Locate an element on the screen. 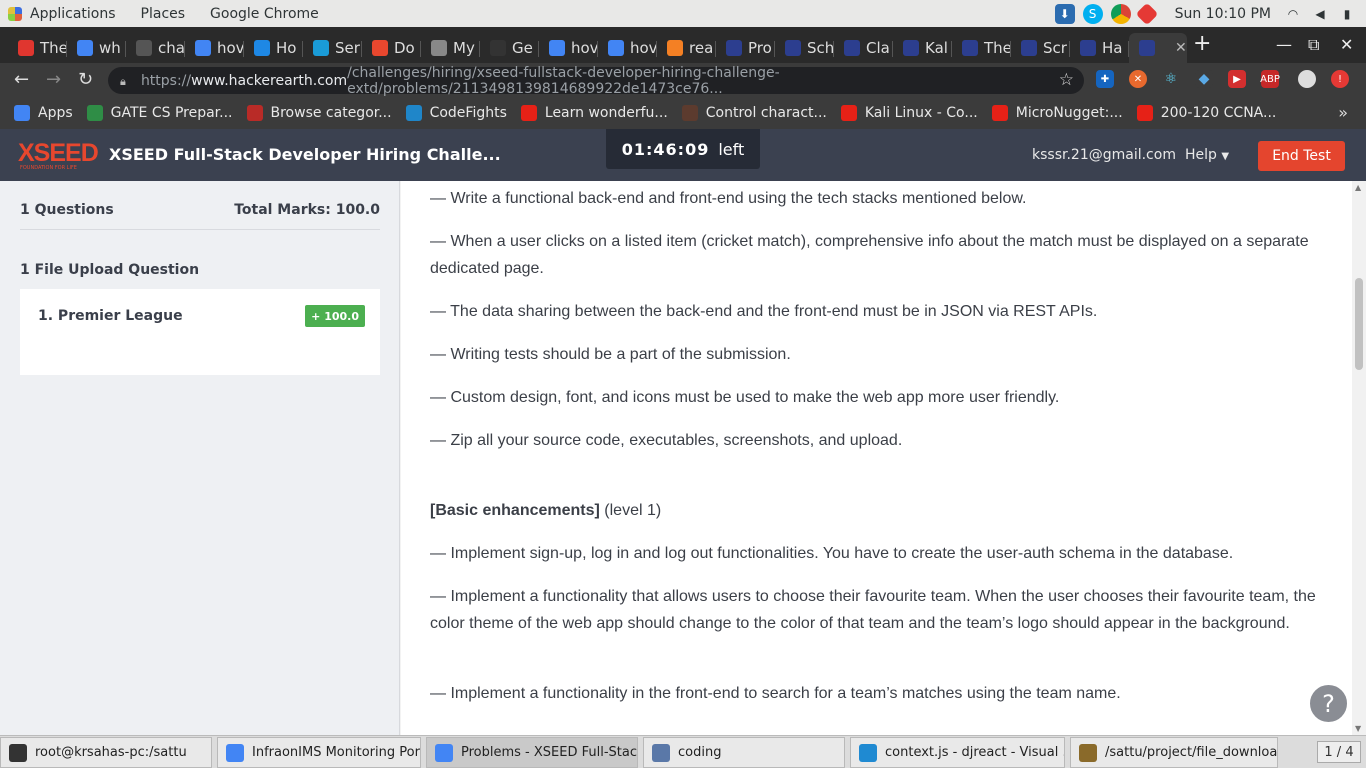  restore-icon: ⧉ is located at coordinates (1313, 45).